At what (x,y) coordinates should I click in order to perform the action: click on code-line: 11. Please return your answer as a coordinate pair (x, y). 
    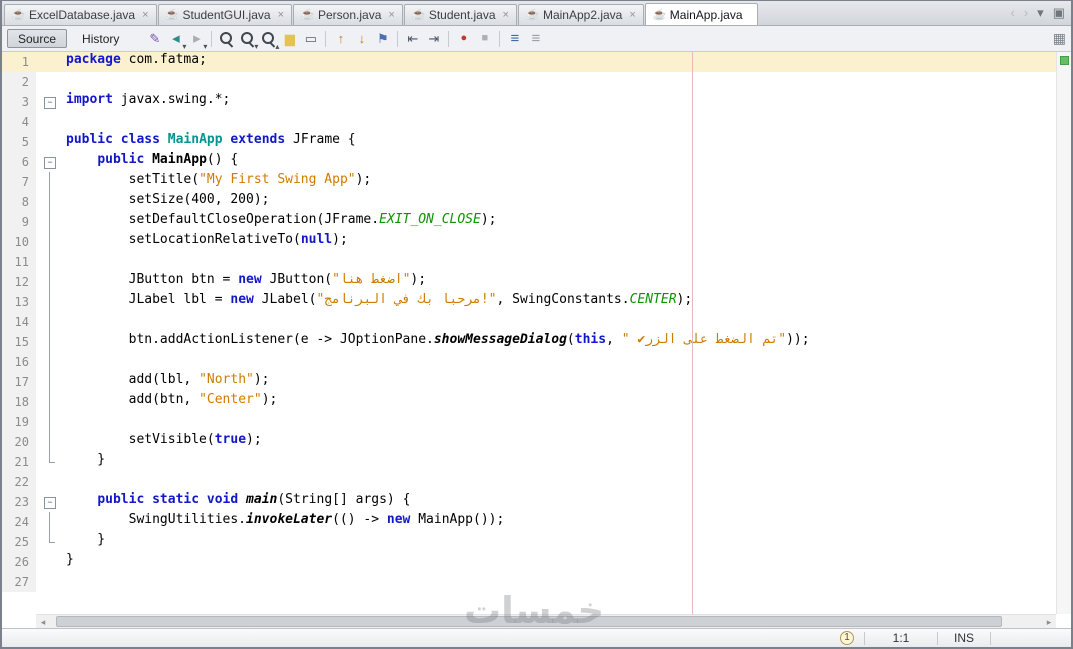
    Looking at the image, I should click on (529, 262).